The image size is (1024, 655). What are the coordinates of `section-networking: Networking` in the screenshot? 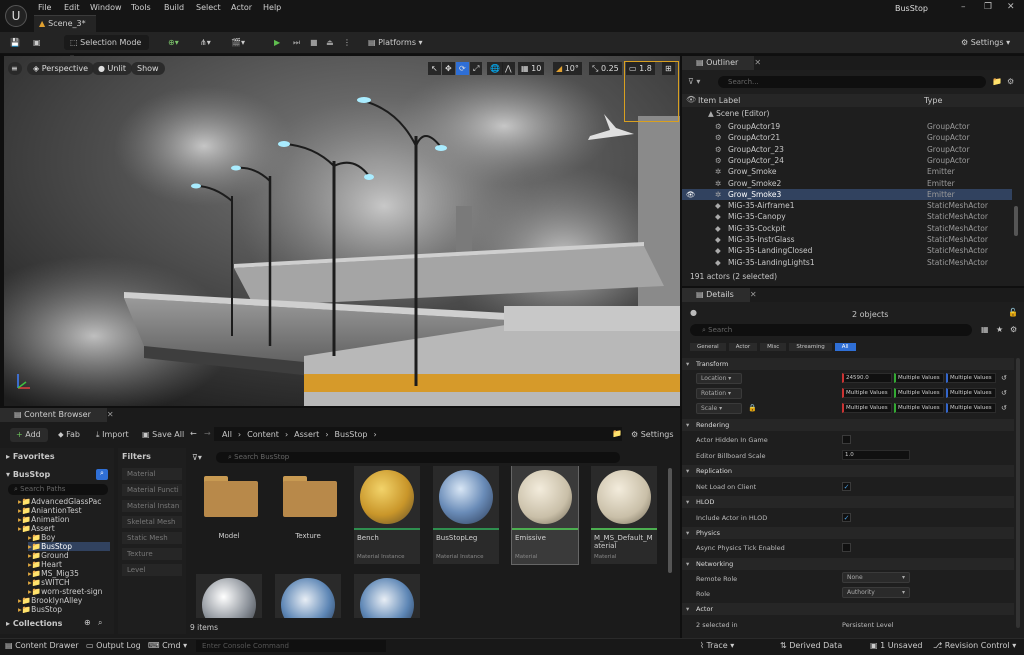 It's located at (848, 564).